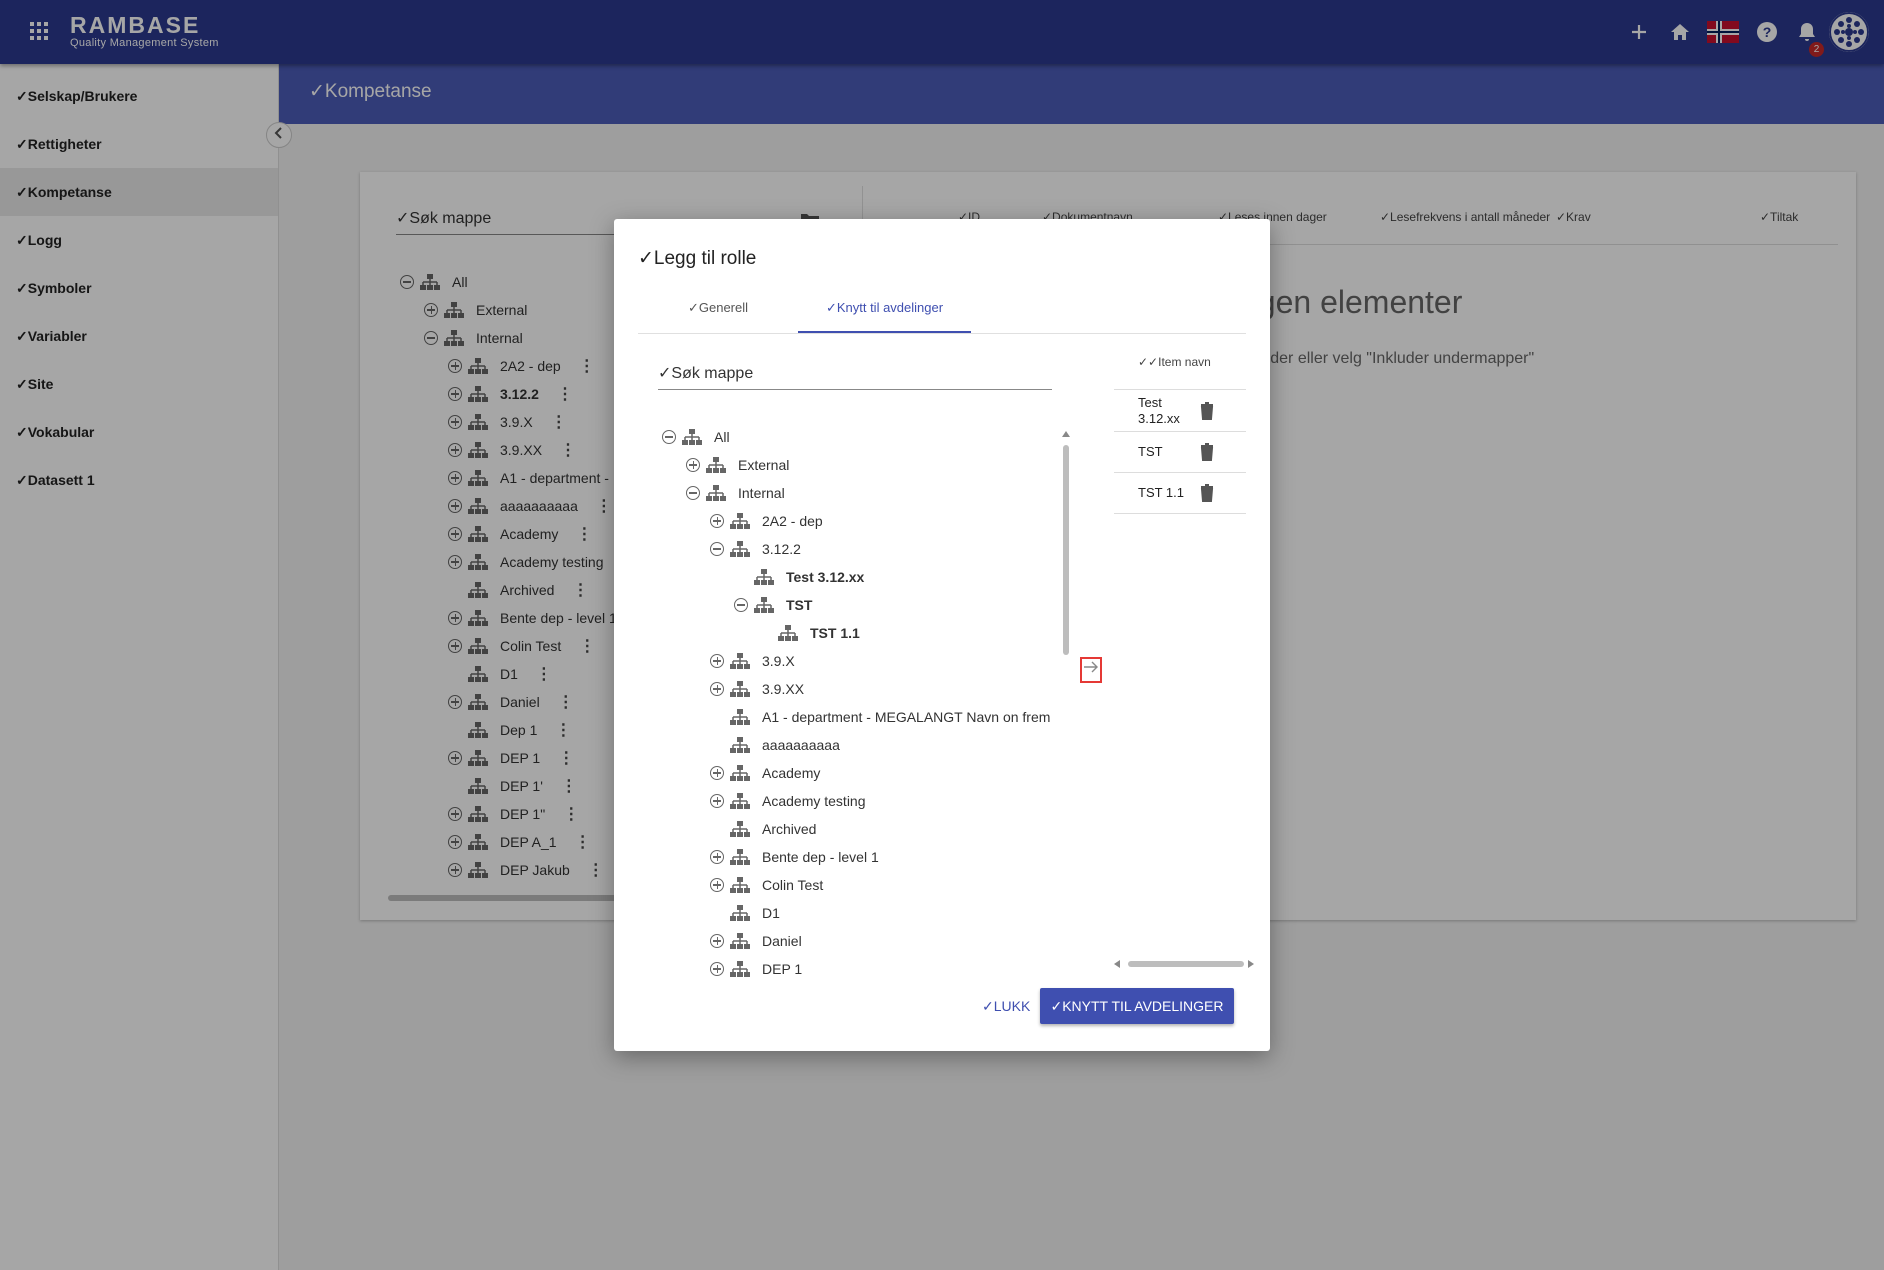  I want to click on dialog-tabs: ✓Generell ✓Knytt til avdelinger, so click(942, 311).